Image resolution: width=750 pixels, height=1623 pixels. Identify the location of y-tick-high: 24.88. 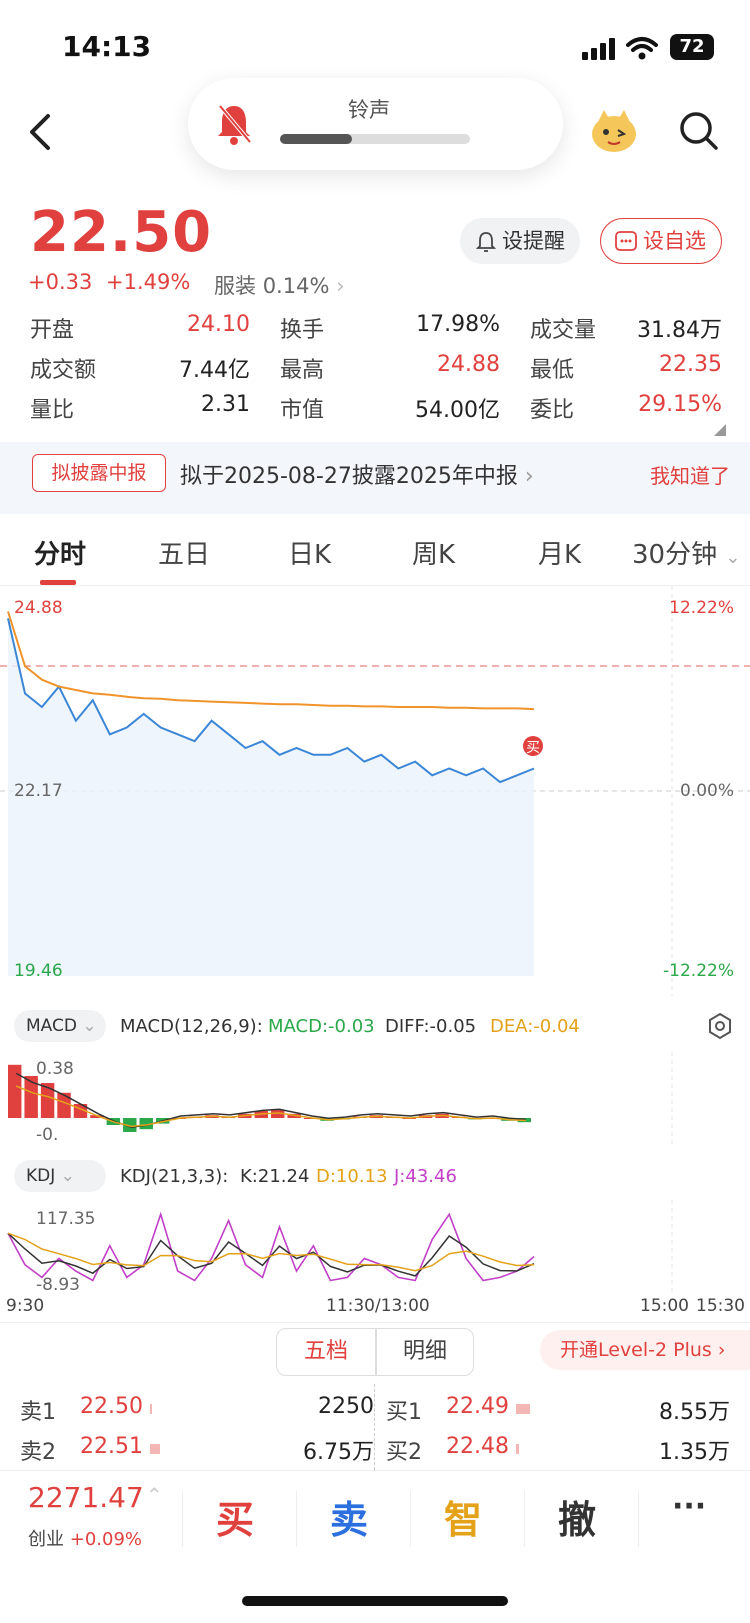
(38, 608).